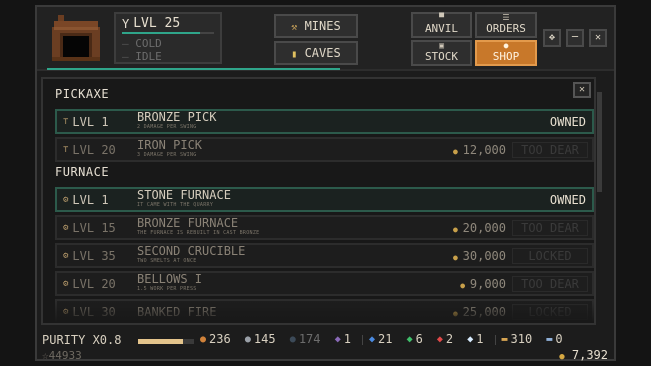 Image resolution: width=651 pixels, height=366 pixels. Describe the element at coordinates (517, 339) in the screenshot. I see `resource-item: ▬ 310` at that location.